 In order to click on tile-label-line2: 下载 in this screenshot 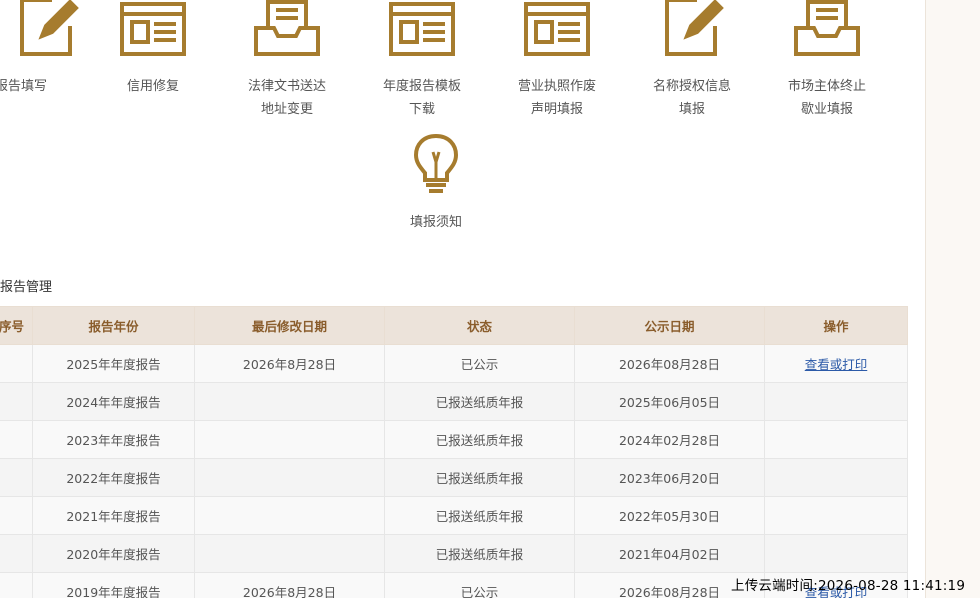, I will do `click(421, 109)`.